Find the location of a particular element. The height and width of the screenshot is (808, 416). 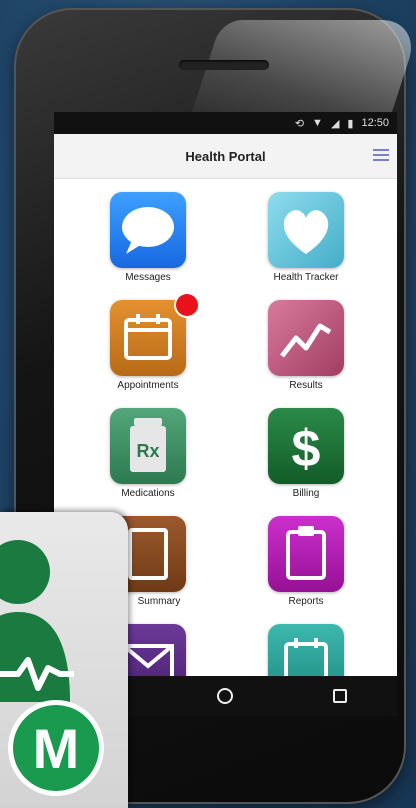

wifi-icon: ▼ is located at coordinates (317, 123).